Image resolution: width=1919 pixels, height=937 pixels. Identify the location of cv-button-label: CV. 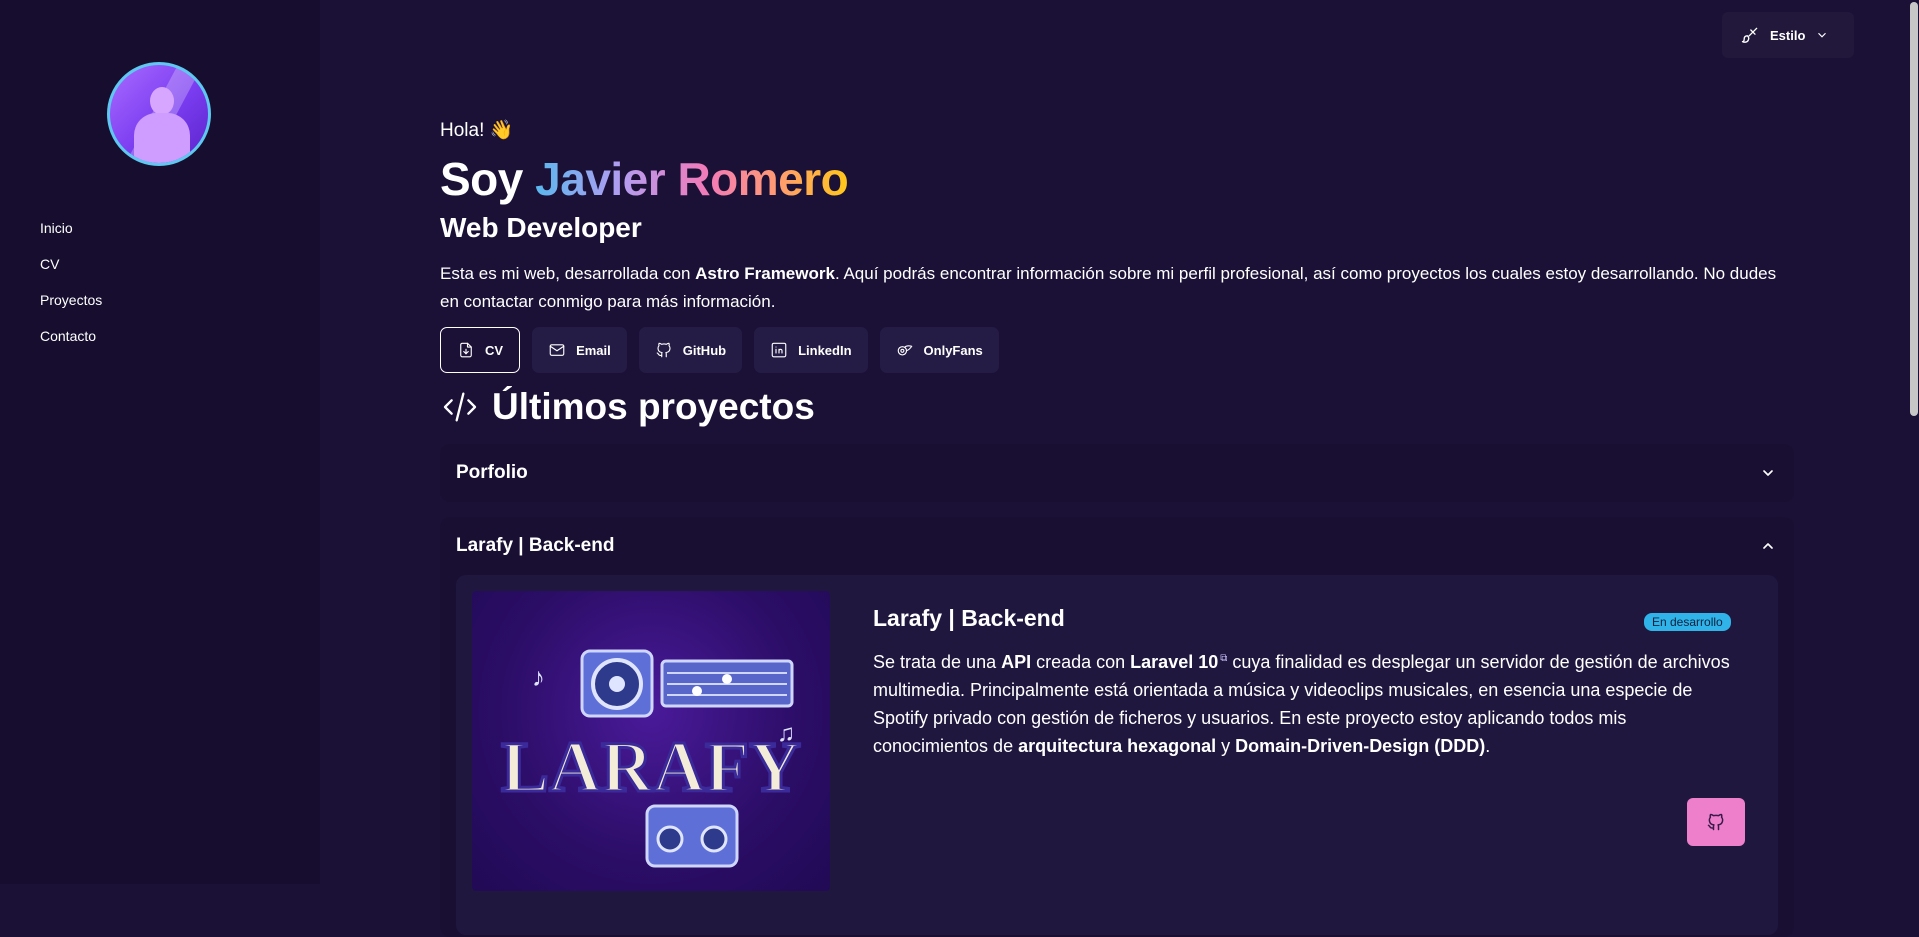
(494, 350).